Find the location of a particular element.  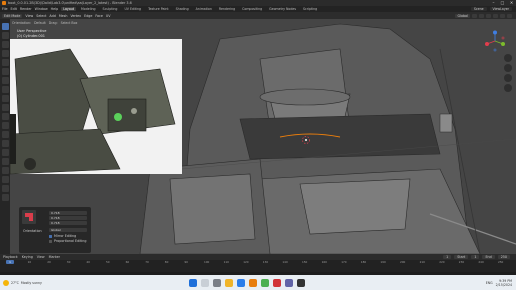

knife-tool-icon is located at coordinates (5, 134).